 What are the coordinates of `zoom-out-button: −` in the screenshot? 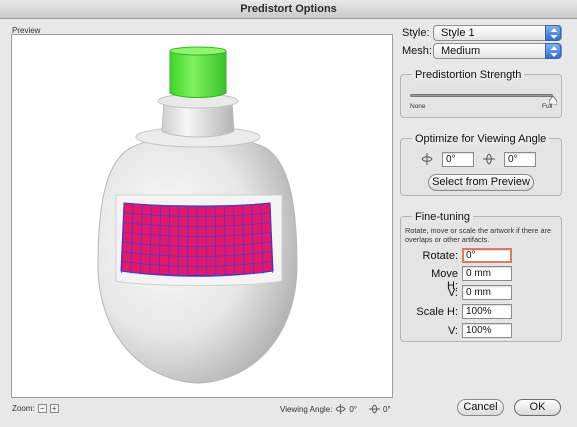 It's located at (42, 408).